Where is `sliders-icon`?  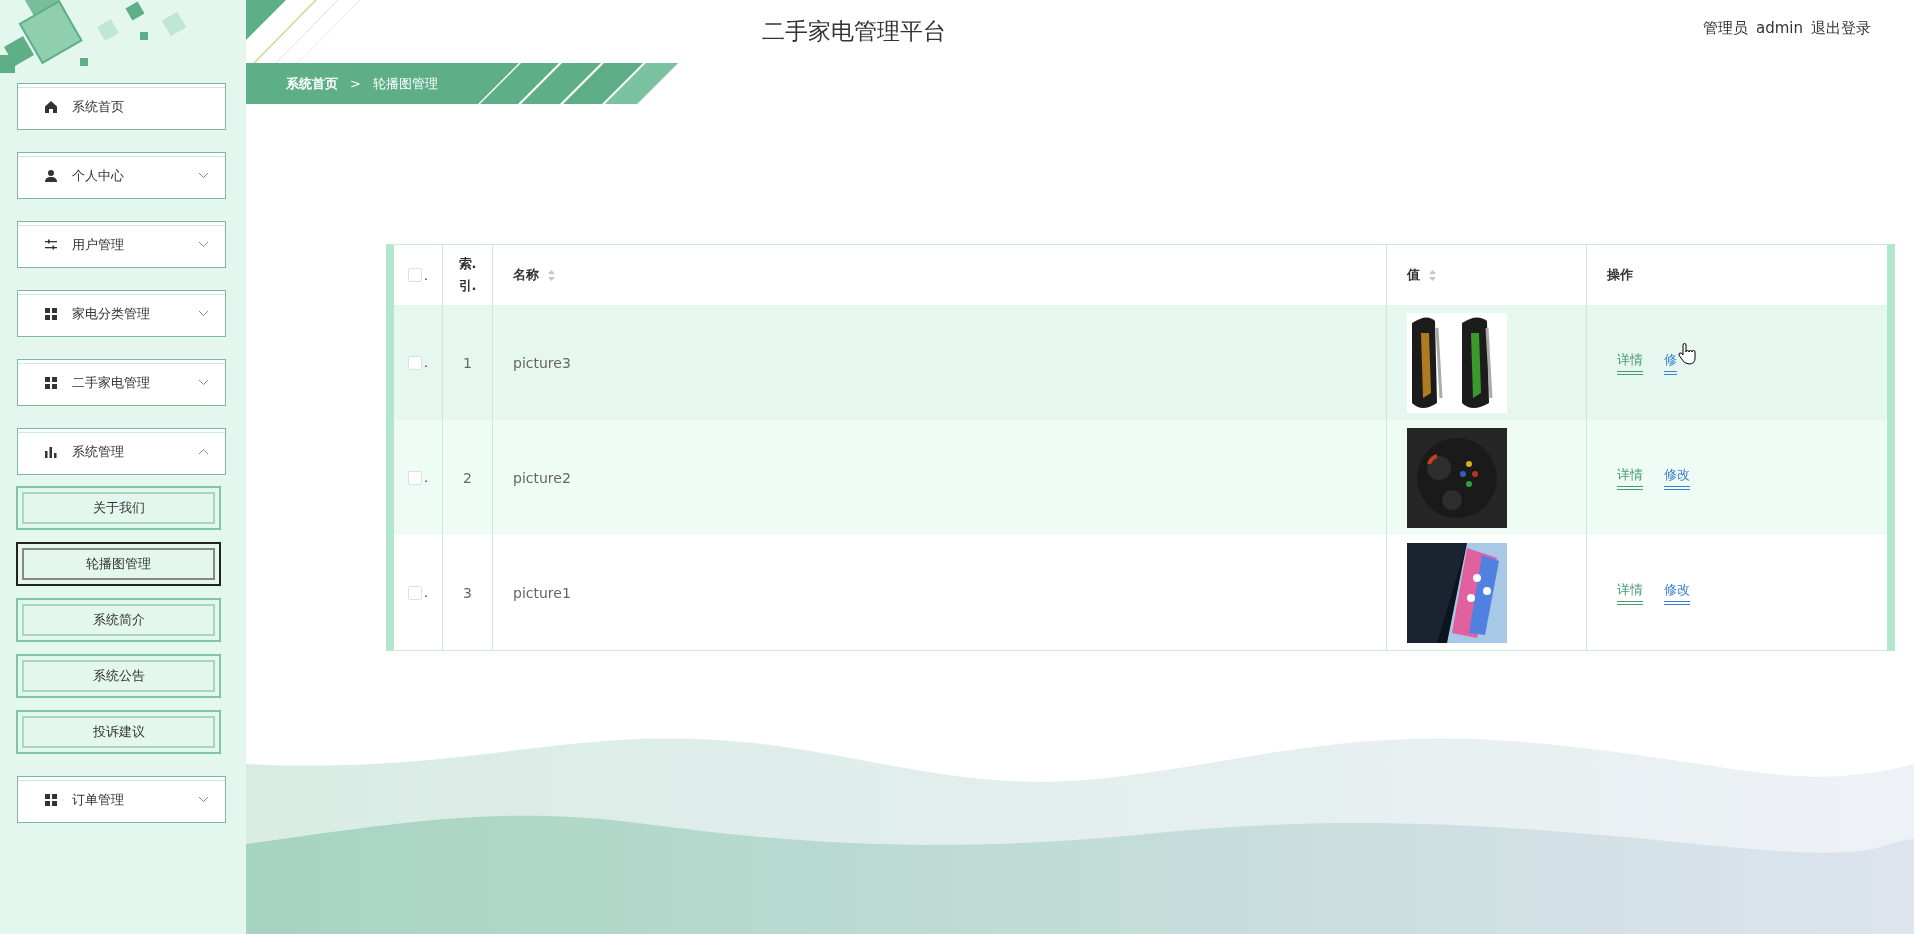 sliders-icon is located at coordinates (51, 244).